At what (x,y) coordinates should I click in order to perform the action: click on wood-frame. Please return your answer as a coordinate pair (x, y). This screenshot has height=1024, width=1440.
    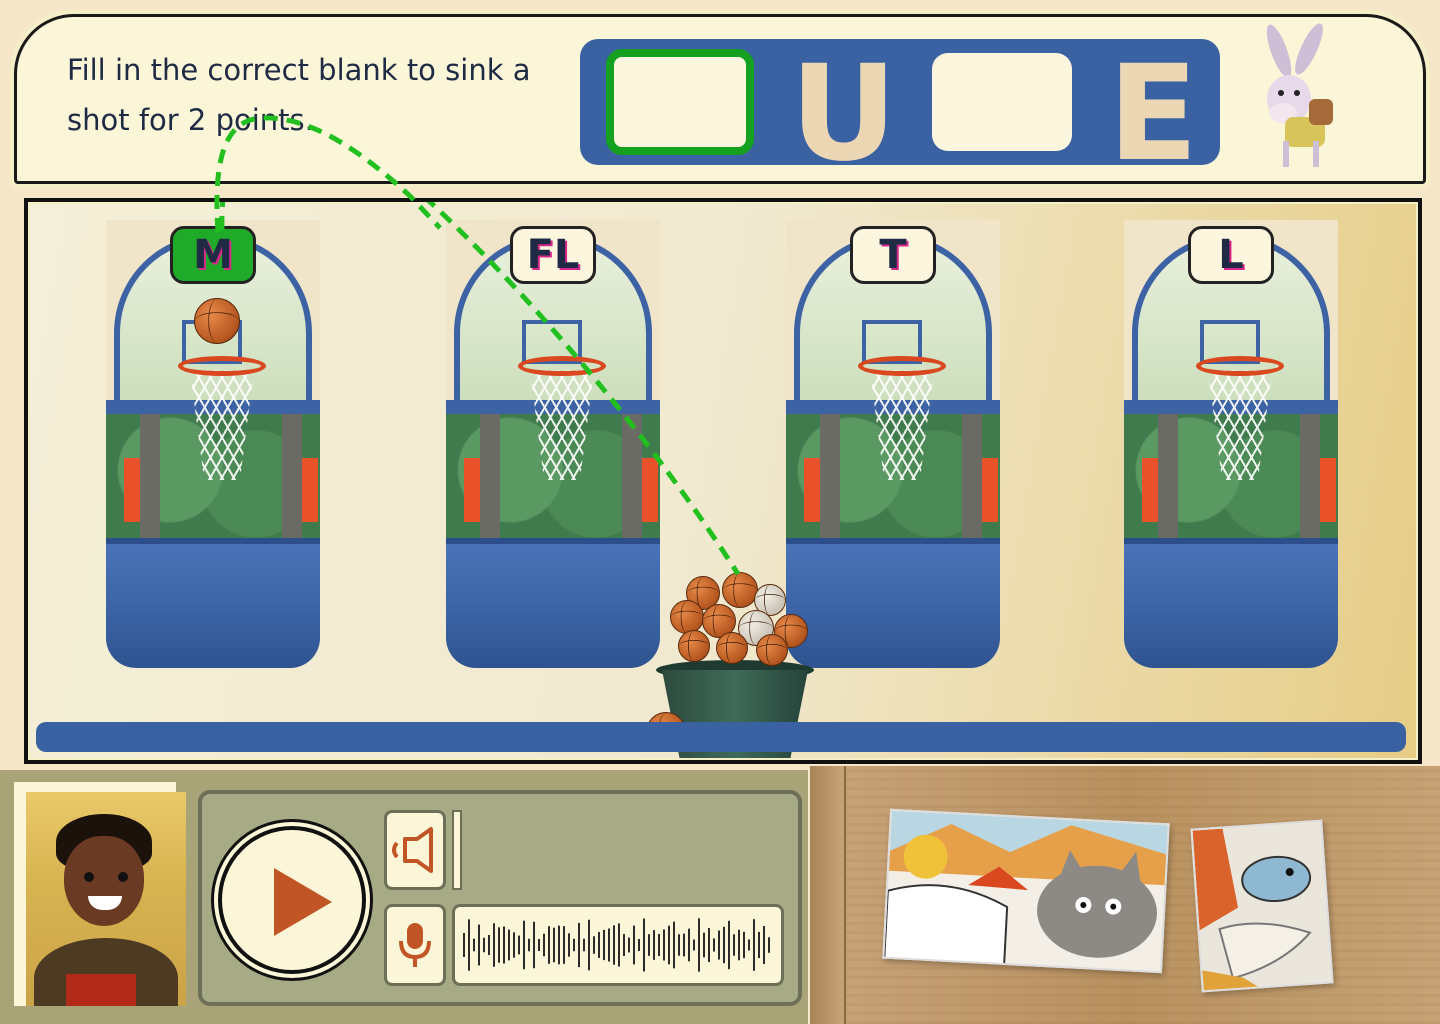
    Looking at the image, I should click on (828, 895).